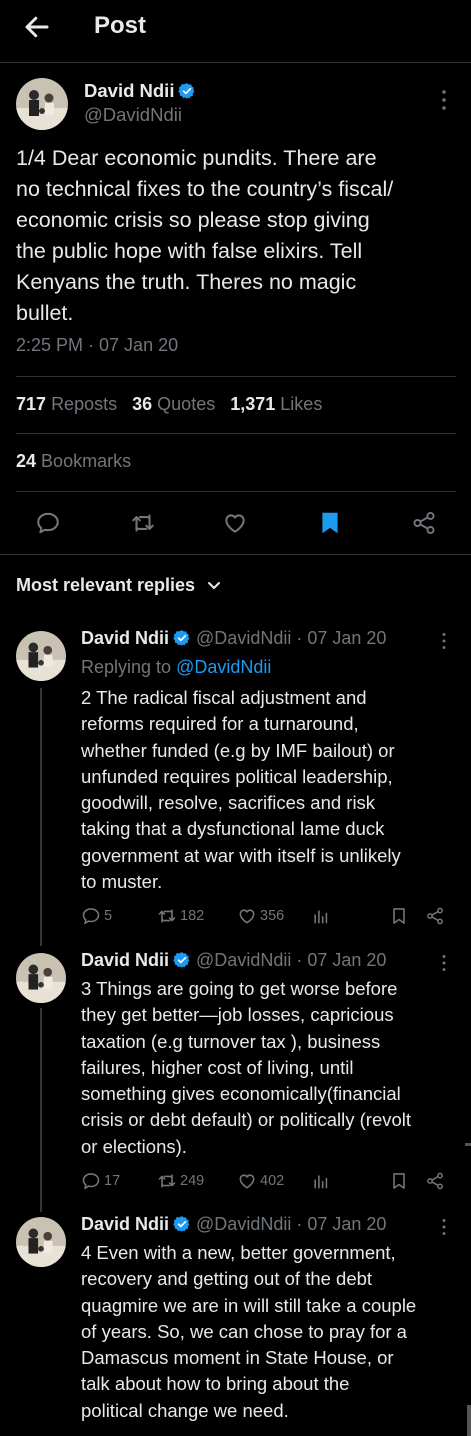 The width and height of the screenshot is (471, 1436). What do you see at coordinates (253, 404) in the screenshot?
I see `likes-count: 1,371` at bounding box center [253, 404].